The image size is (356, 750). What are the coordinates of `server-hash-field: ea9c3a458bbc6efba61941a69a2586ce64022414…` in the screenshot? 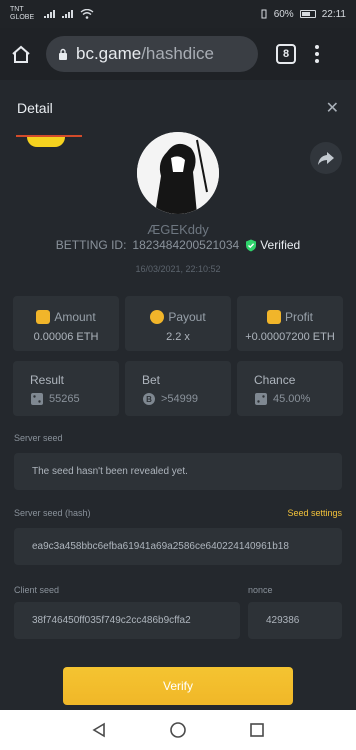 It's located at (178, 546).